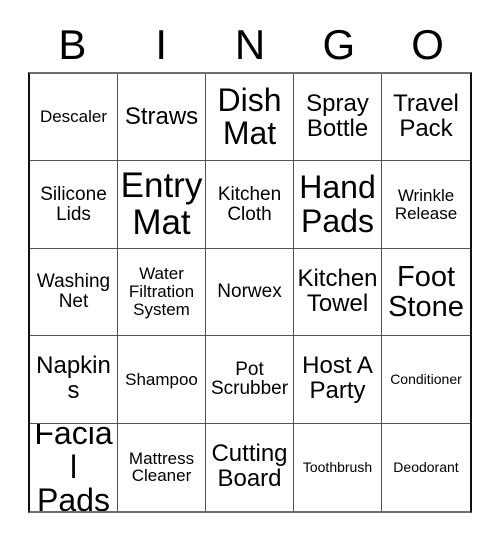 This screenshot has height=544, width=500. I want to click on bingo-cell-label: Descaler, so click(73, 117).